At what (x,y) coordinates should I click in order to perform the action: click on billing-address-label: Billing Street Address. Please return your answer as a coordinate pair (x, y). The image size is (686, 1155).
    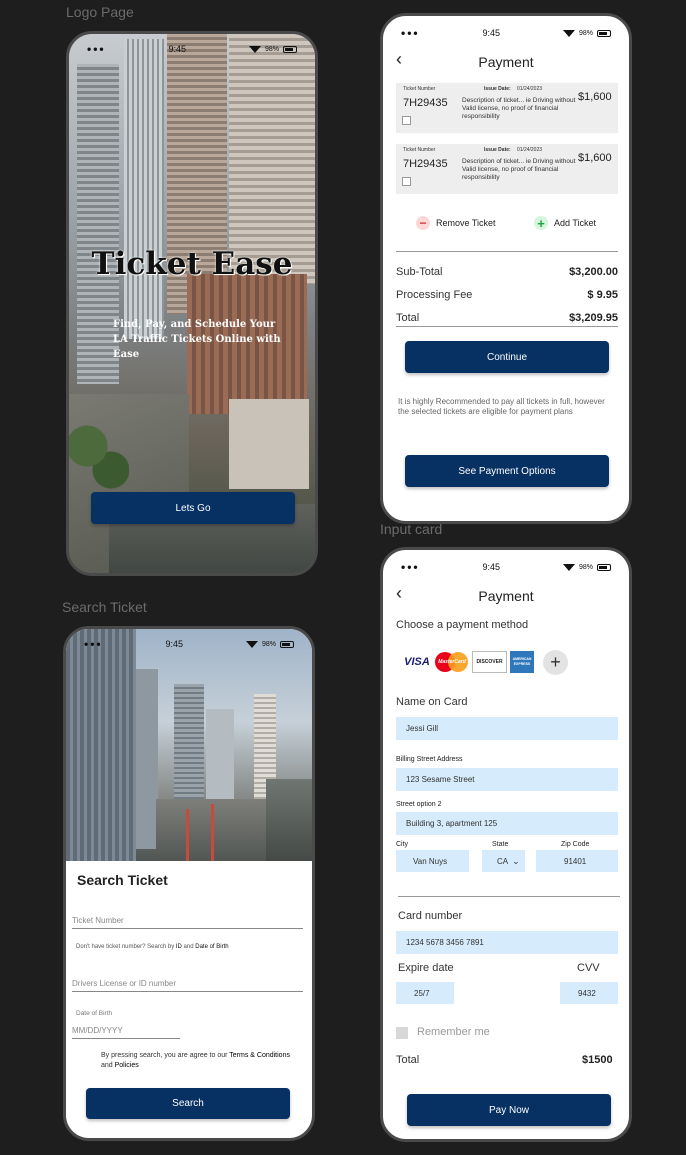
    Looking at the image, I should click on (429, 759).